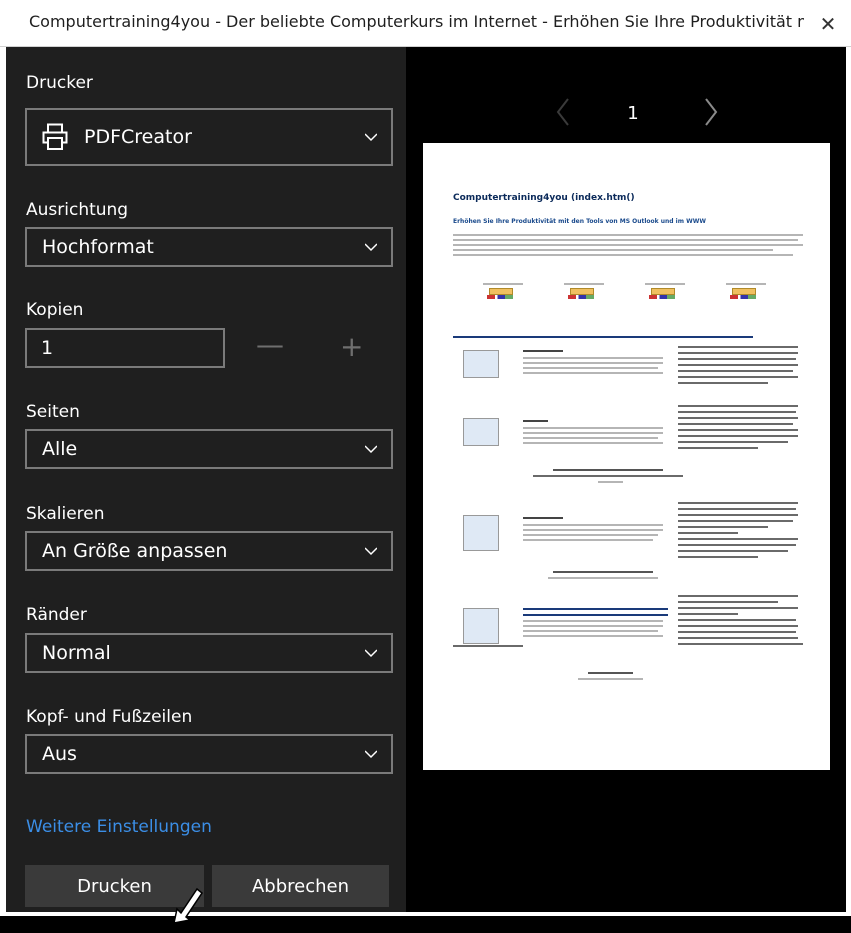 The height and width of the screenshot is (933, 851). What do you see at coordinates (270, 345) in the screenshot?
I see `copies-decrement-button: —` at bounding box center [270, 345].